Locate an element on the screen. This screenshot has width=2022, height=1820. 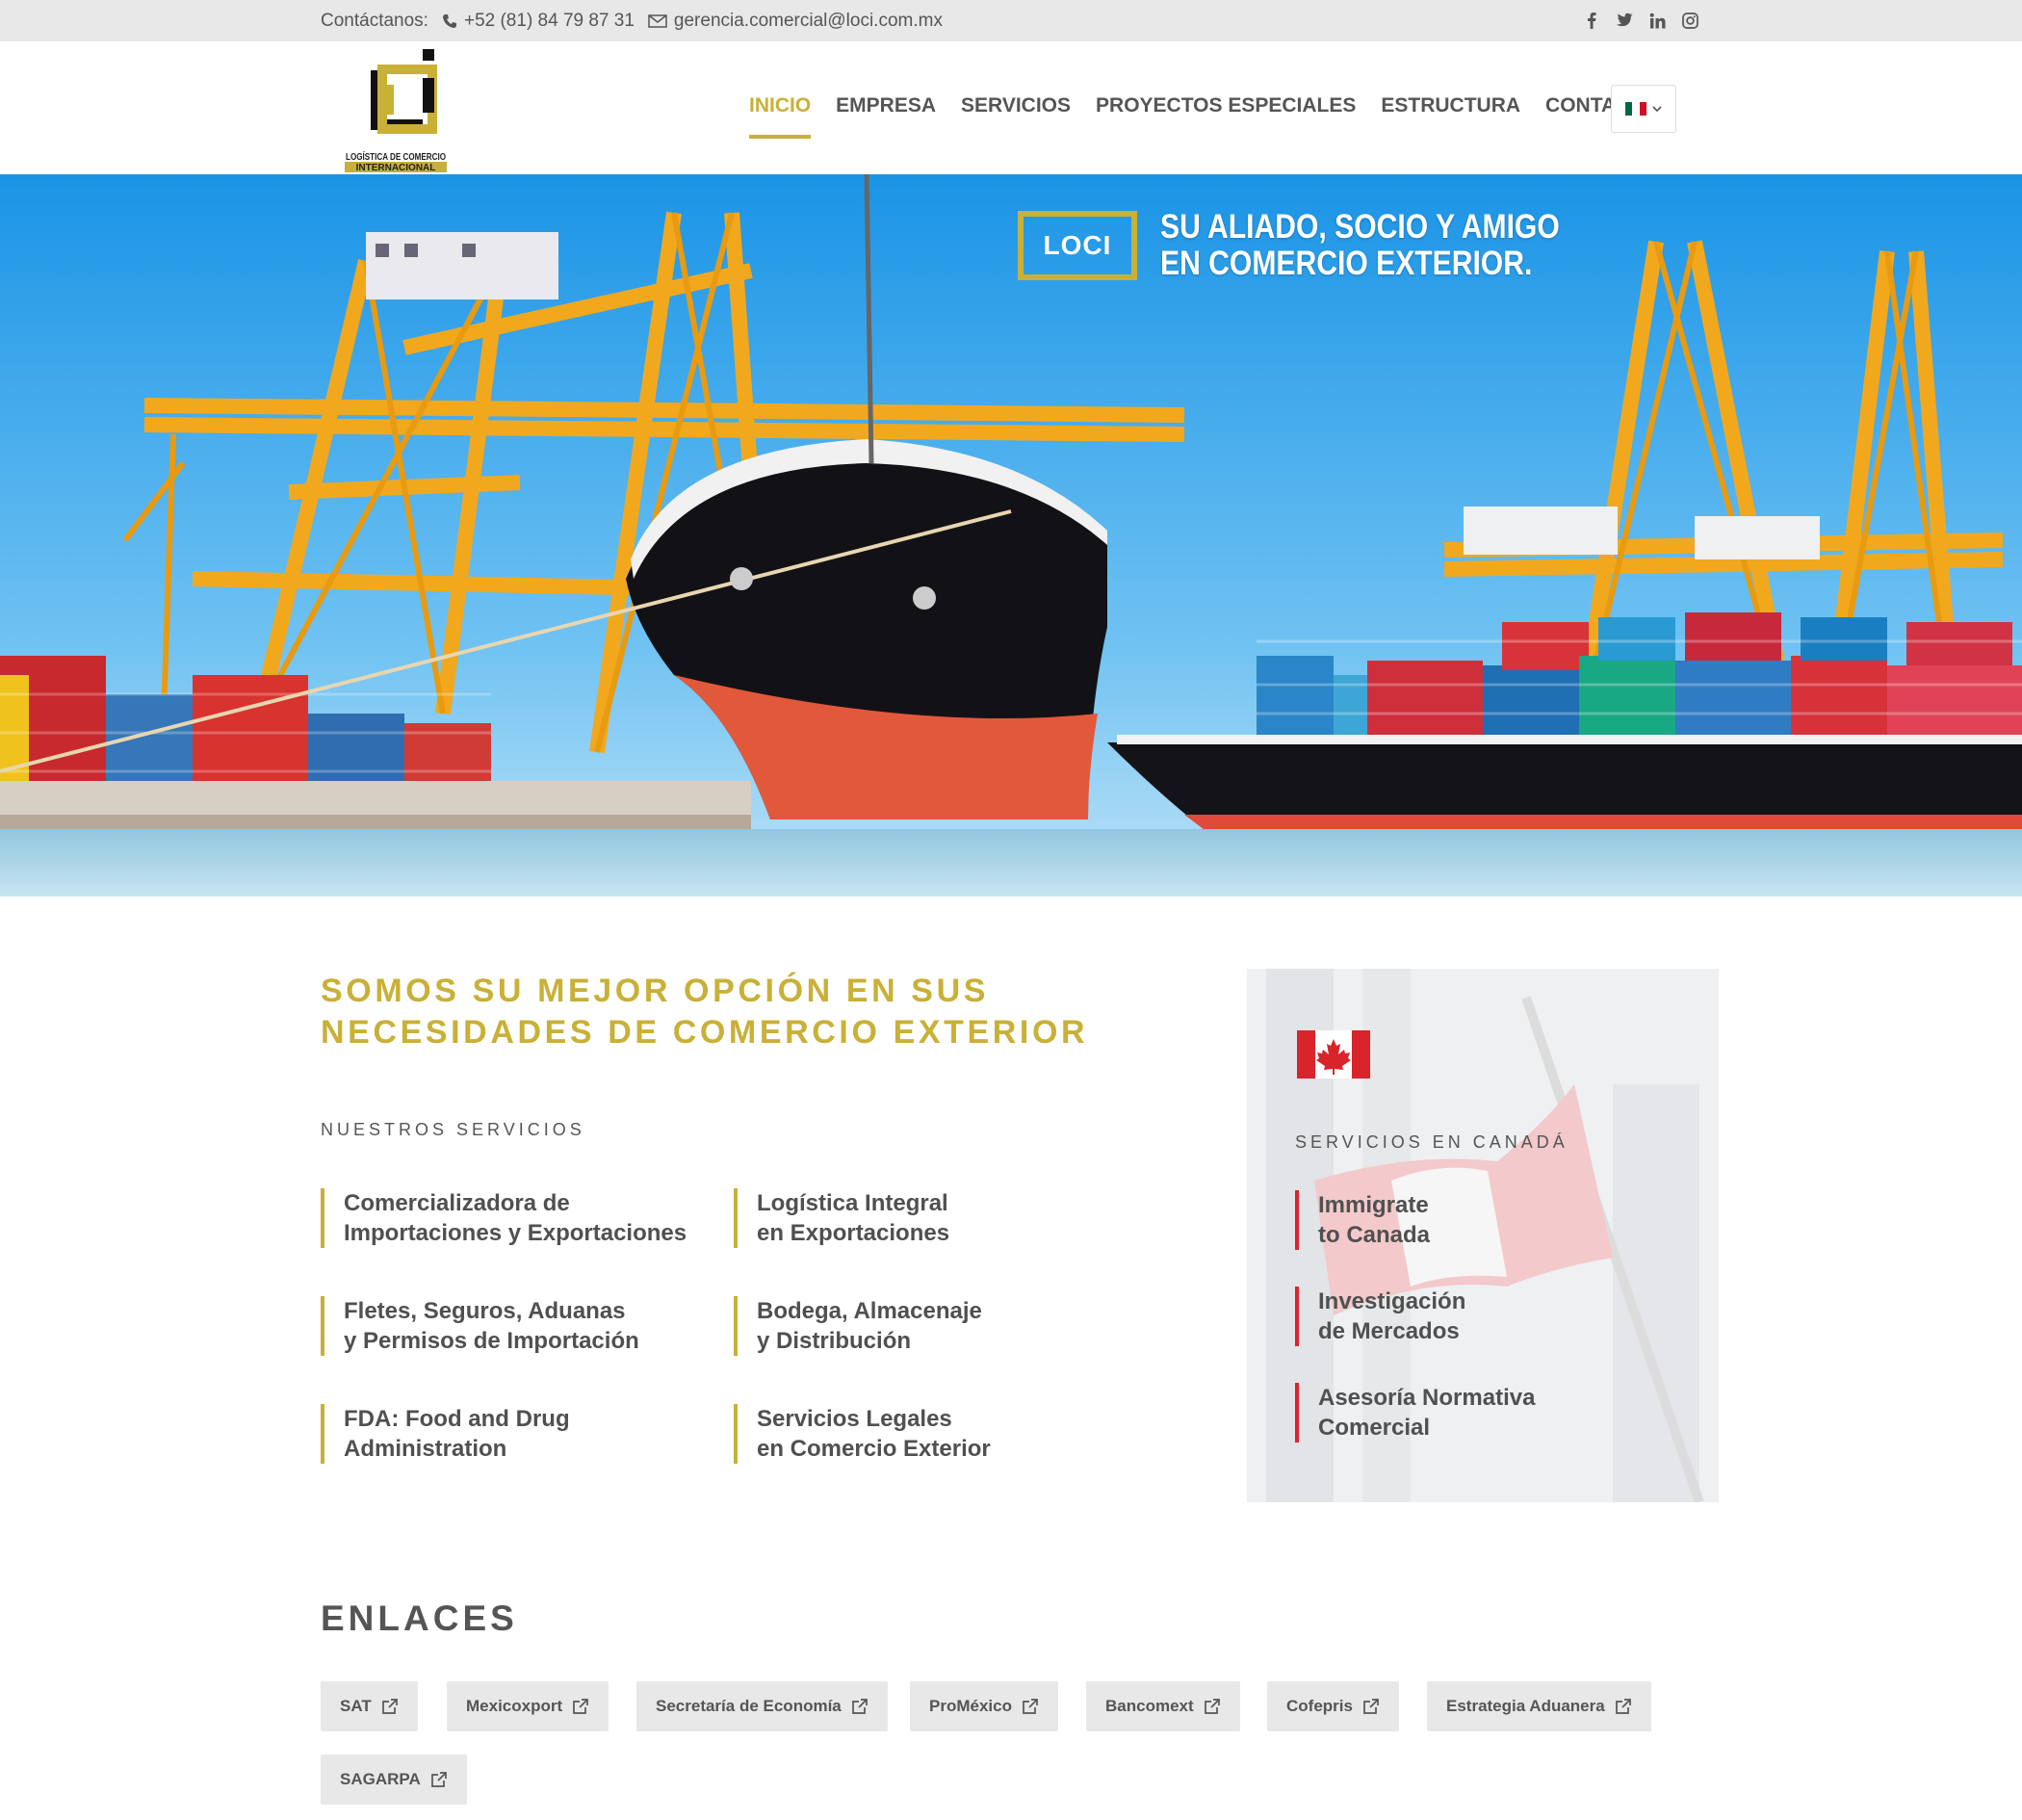
language-selector is located at coordinates (1644, 109).